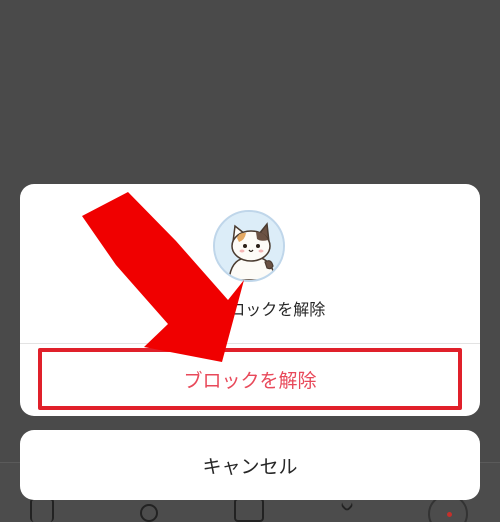 Image resolution: width=500 pixels, height=522 pixels. Describe the element at coordinates (149, 513) in the screenshot. I see `search-icon` at that location.